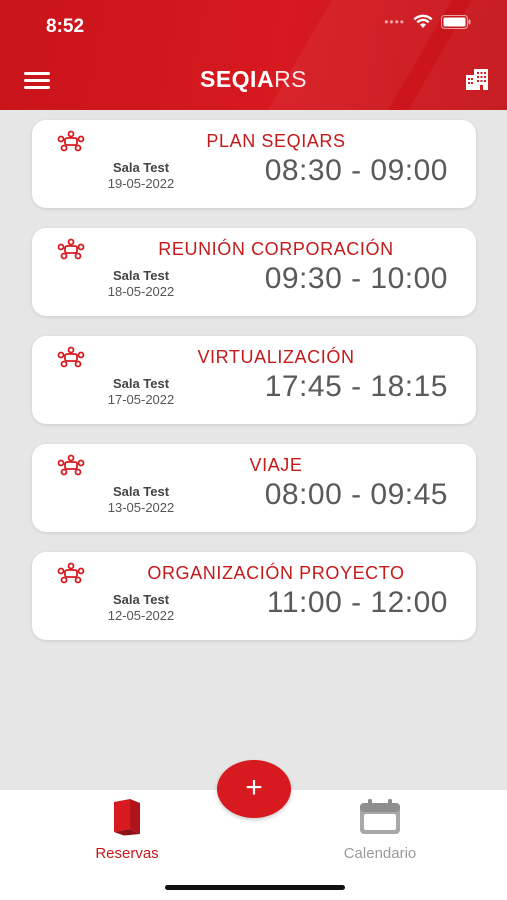 The height and width of the screenshot is (900, 507). I want to click on status-icons: ••••, so click(427, 21).